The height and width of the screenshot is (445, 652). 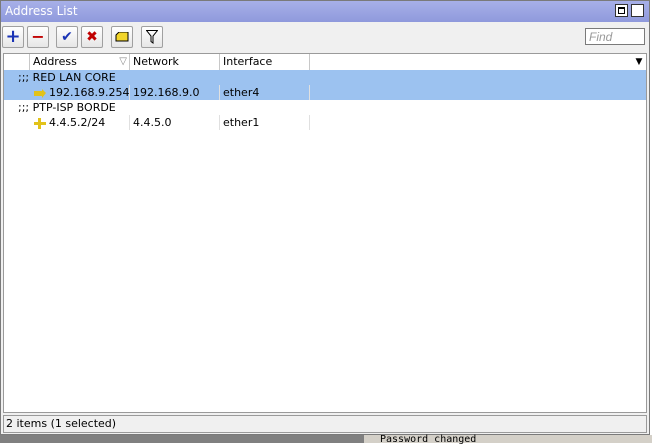 What do you see at coordinates (17, 62) in the screenshot?
I see `header-spacer` at bounding box center [17, 62].